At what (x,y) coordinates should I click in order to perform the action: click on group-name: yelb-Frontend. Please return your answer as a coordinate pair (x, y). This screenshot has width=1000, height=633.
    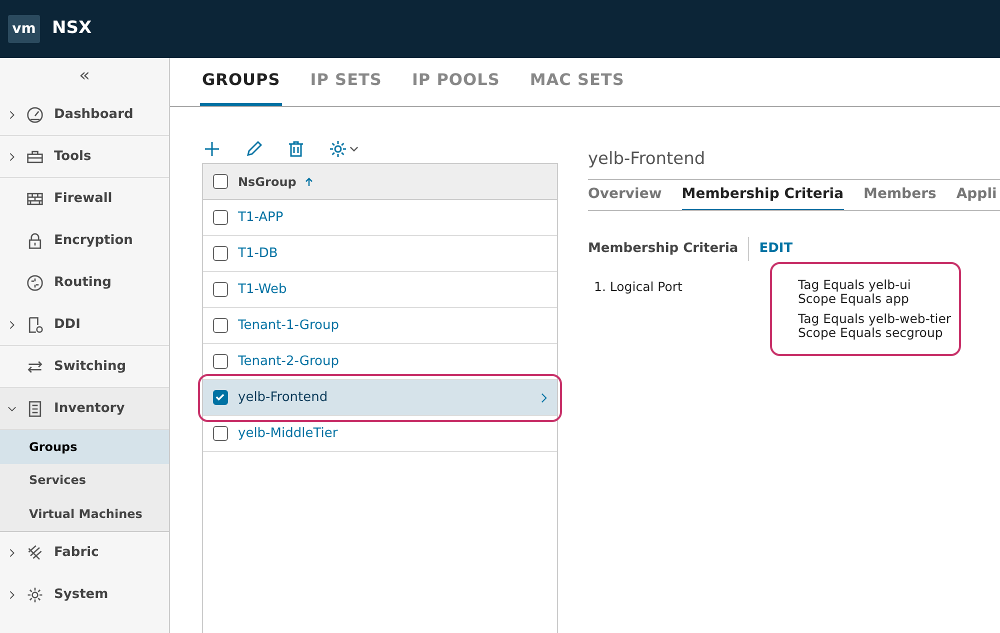
    Looking at the image, I should click on (283, 397).